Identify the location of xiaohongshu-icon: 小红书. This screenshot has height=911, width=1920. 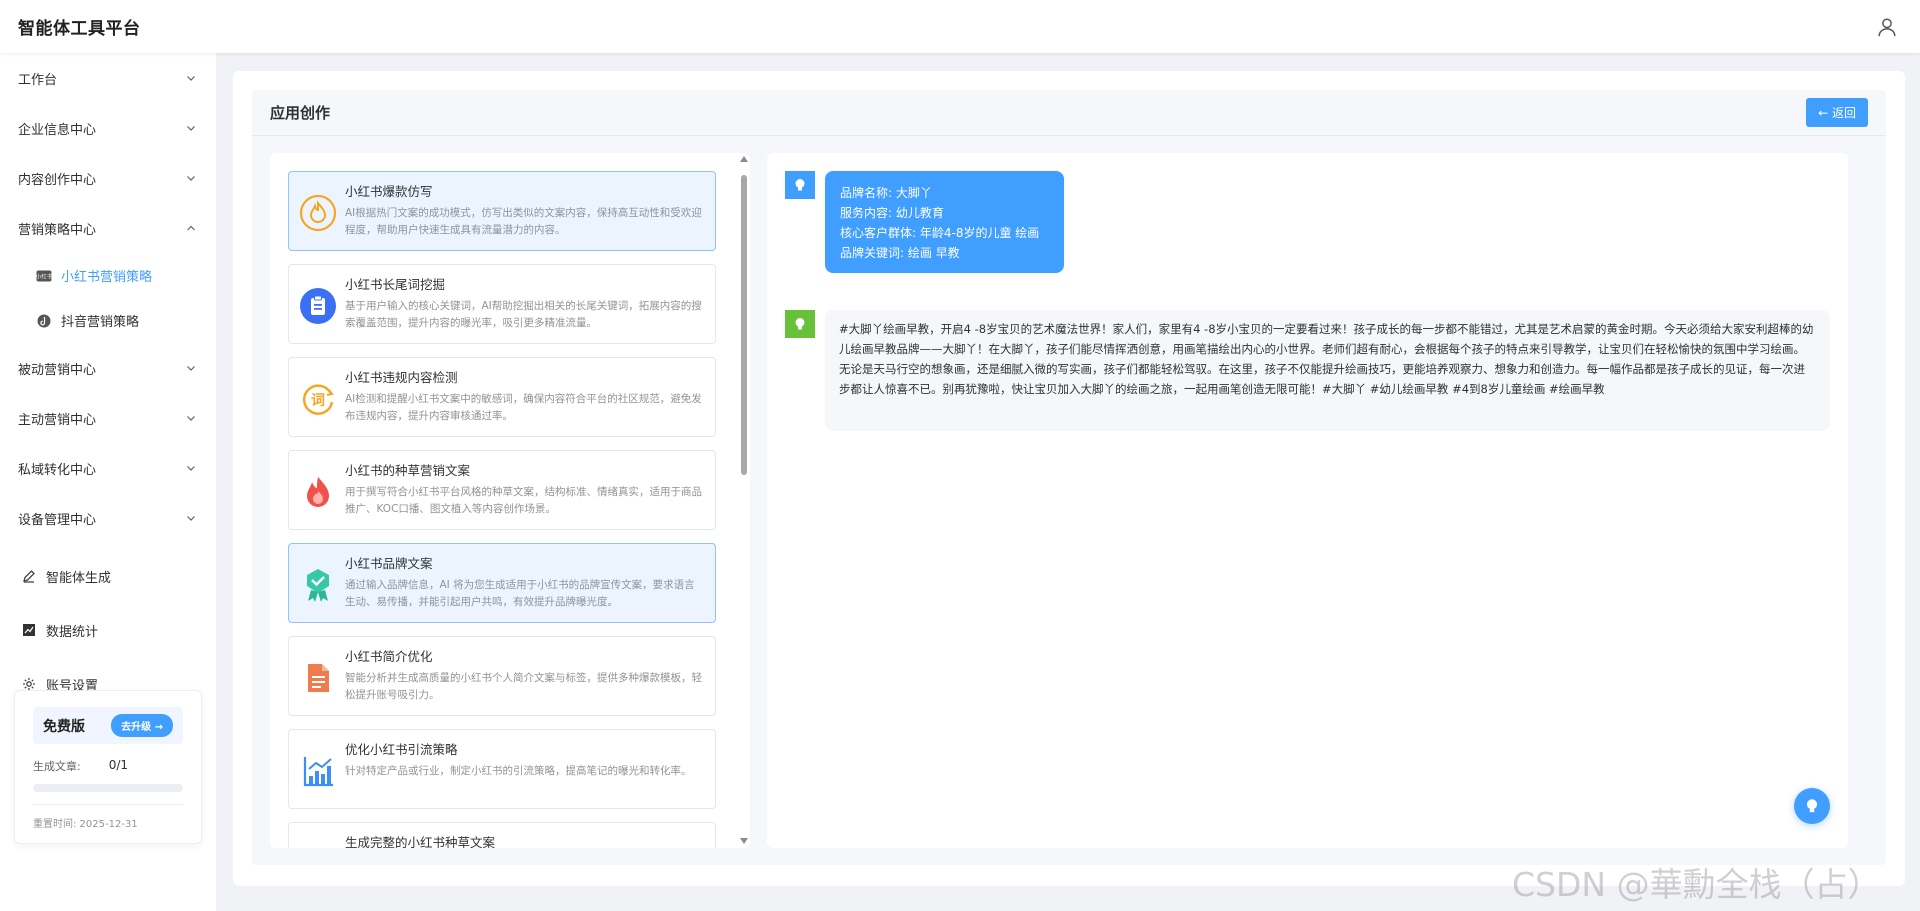
(44, 275).